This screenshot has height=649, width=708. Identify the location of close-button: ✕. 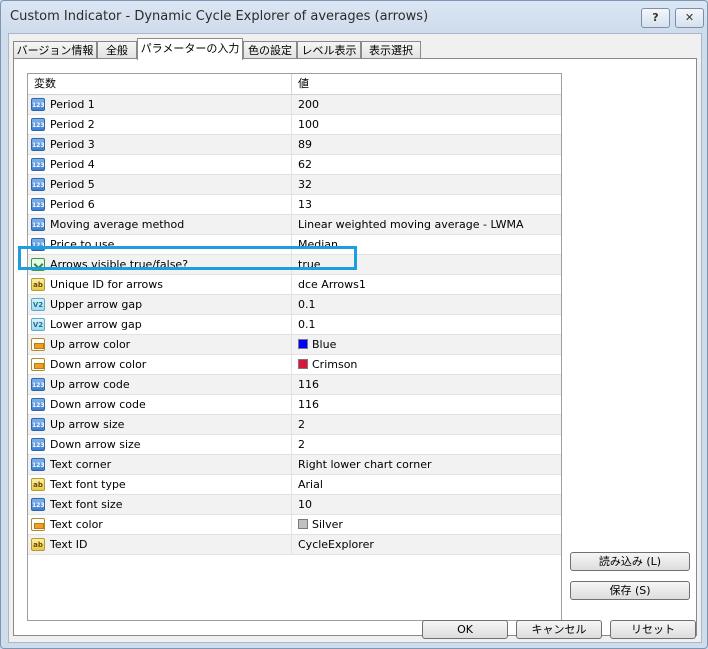
(689, 18).